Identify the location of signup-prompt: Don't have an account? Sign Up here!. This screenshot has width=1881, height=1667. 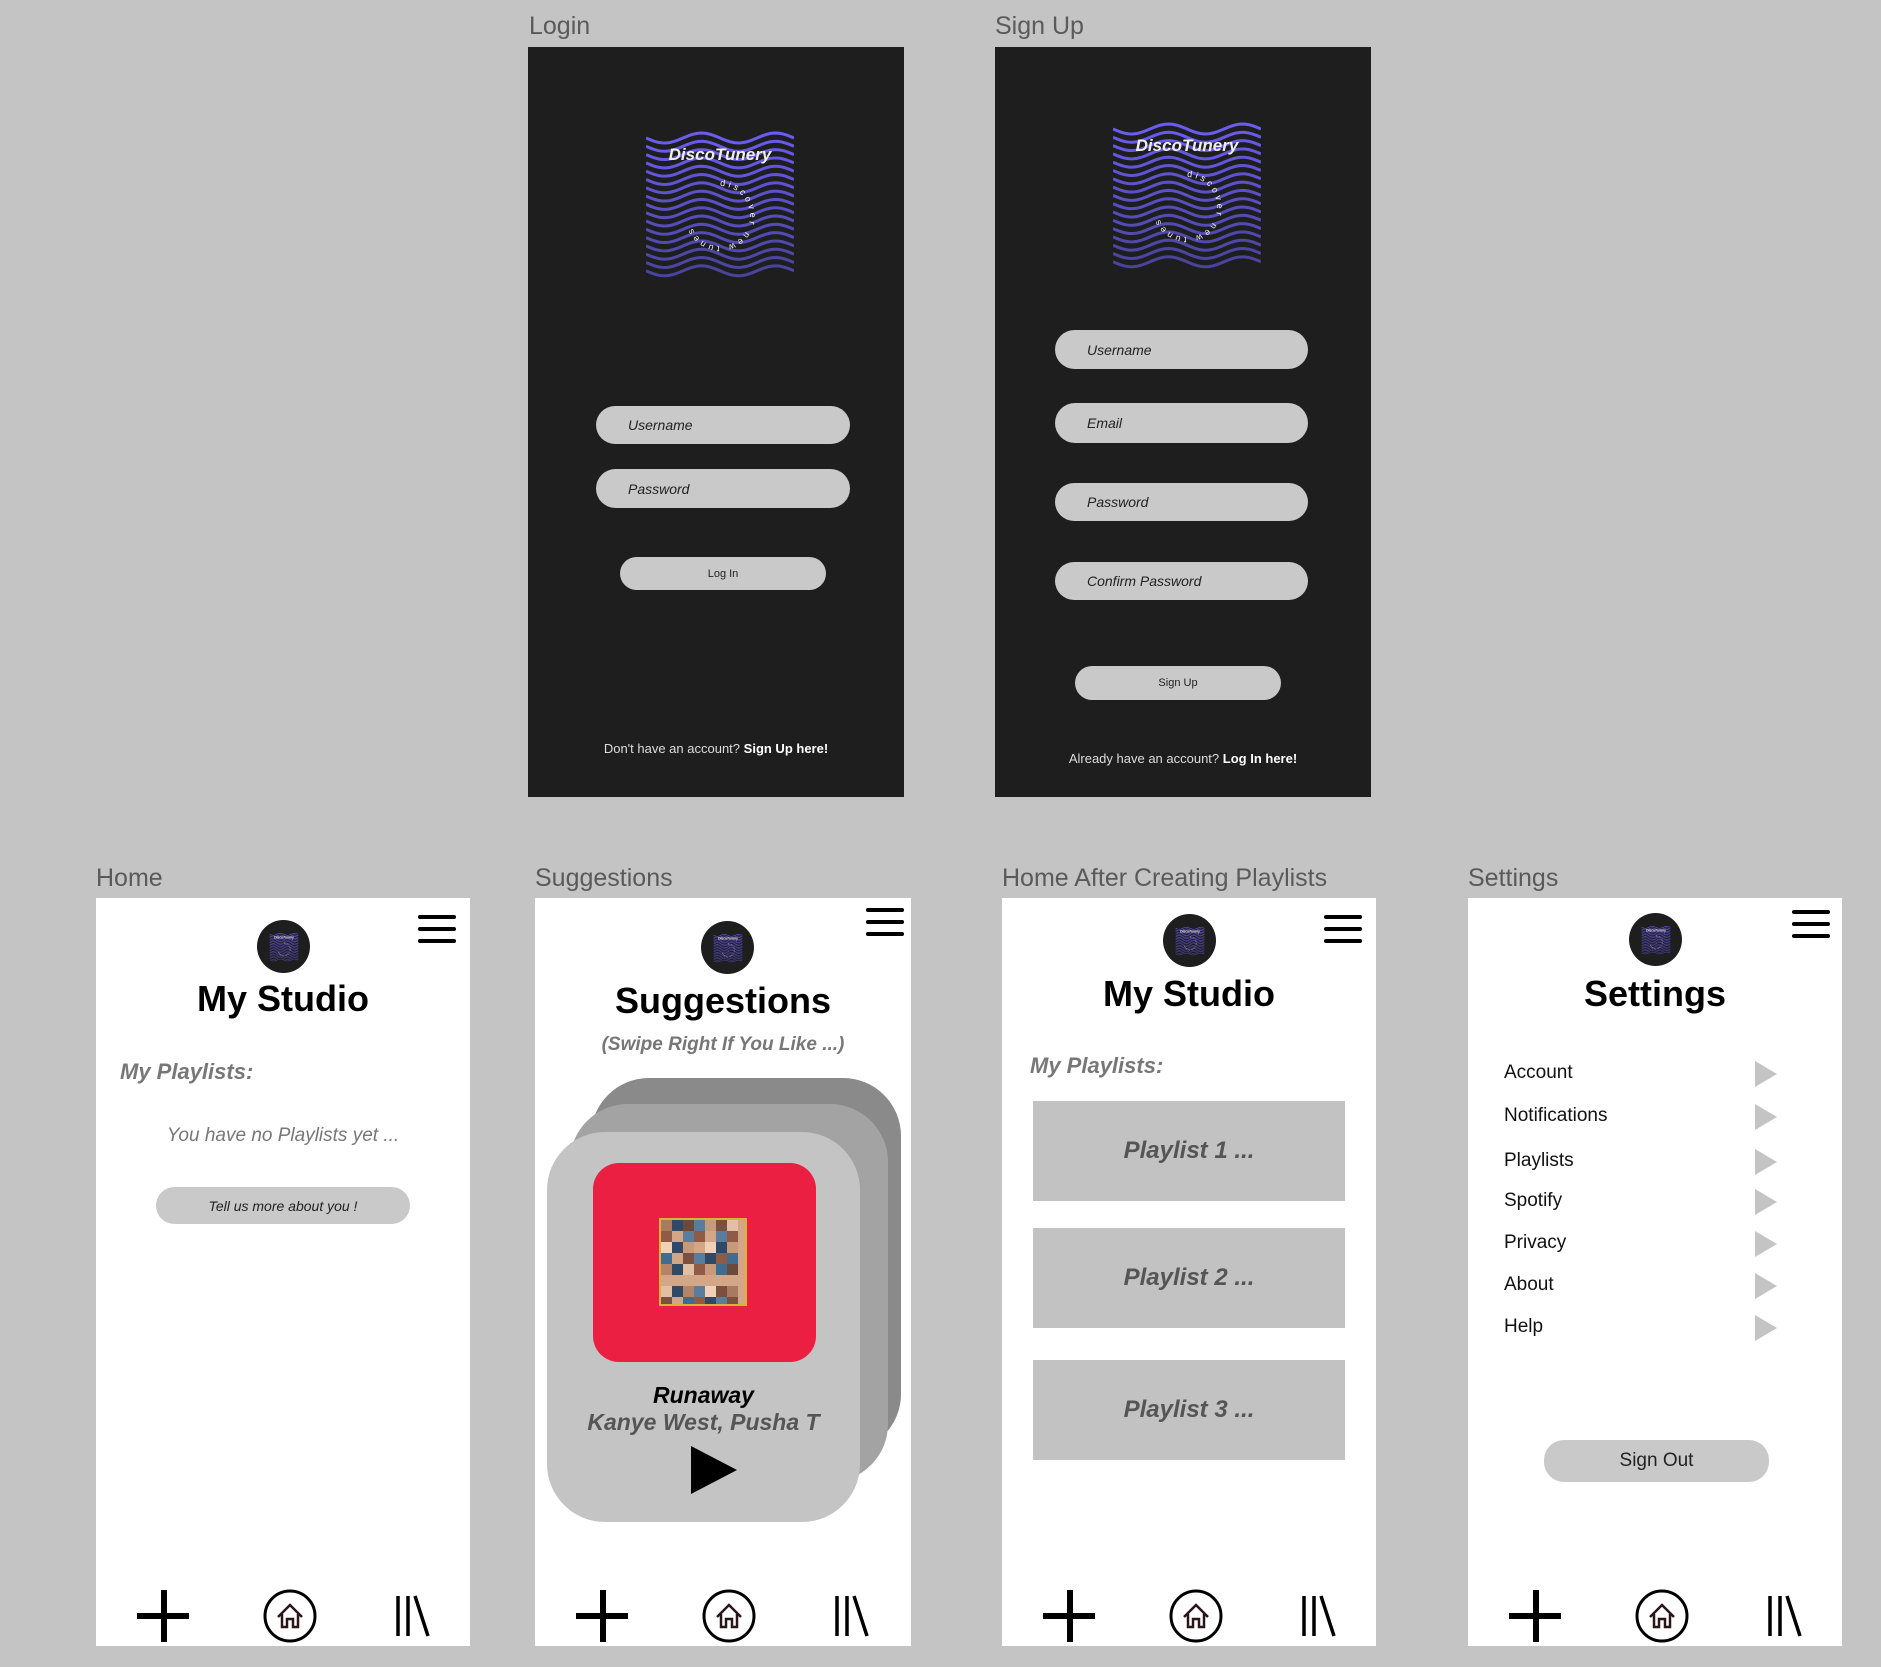
(716, 748).